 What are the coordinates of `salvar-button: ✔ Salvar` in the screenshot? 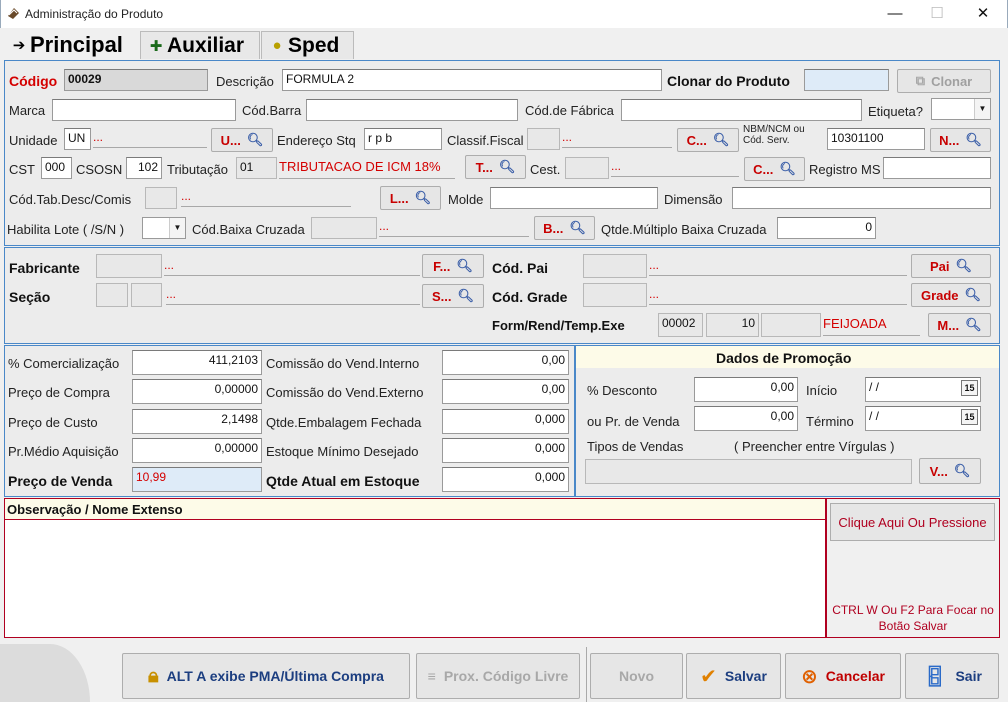 It's located at (733, 676).